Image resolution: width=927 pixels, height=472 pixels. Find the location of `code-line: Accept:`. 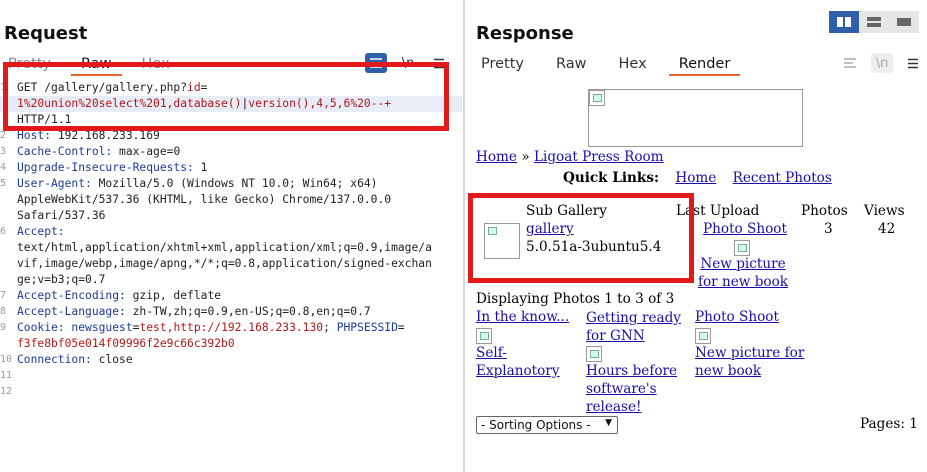

code-line: Accept: is located at coordinates (41, 232).